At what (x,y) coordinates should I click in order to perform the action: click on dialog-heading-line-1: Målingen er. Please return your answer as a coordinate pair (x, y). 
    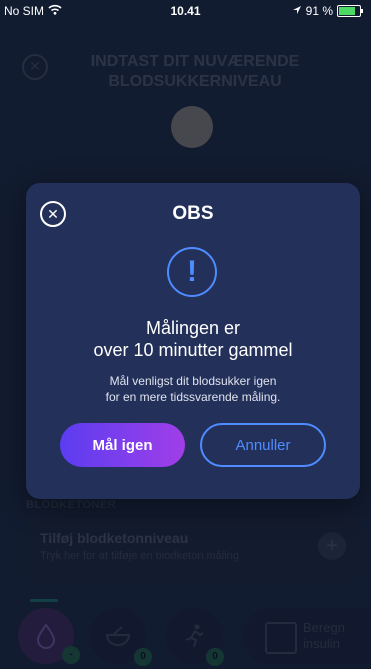
    Looking at the image, I should click on (193, 328).